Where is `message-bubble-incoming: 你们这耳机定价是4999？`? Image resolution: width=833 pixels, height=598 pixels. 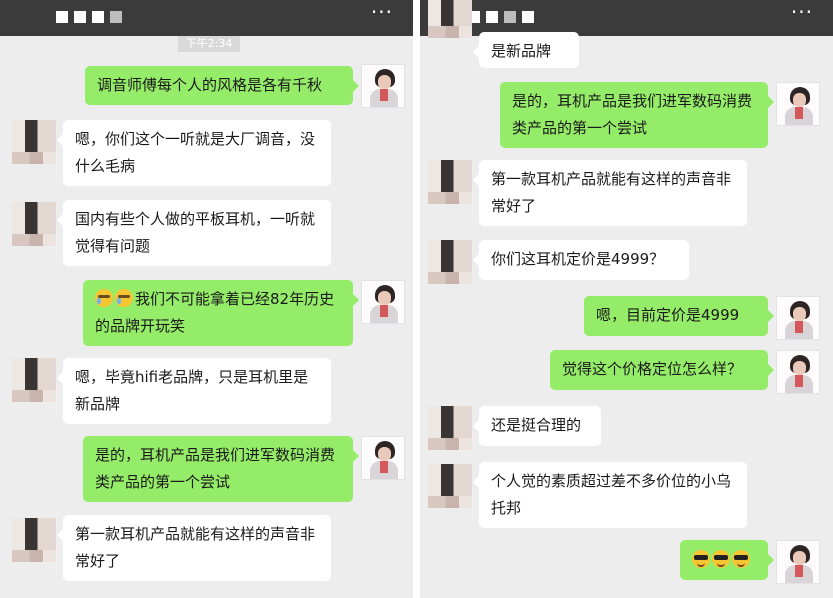
message-bubble-incoming: 你们这耳机定价是4999？ is located at coordinates (581, 260).